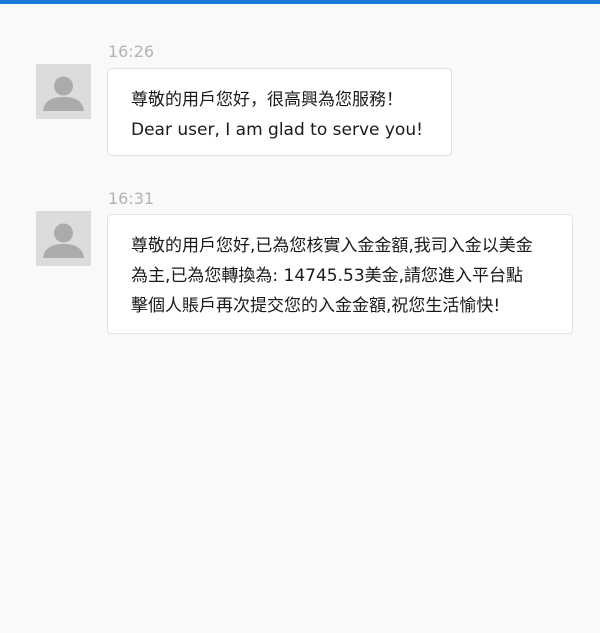  Describe the element at coordinates (316, 306) in the screenshot. I see `message-text-line: 擊個人賬戶再次提交您的入金金額,祝您生活愉快!` at that location.